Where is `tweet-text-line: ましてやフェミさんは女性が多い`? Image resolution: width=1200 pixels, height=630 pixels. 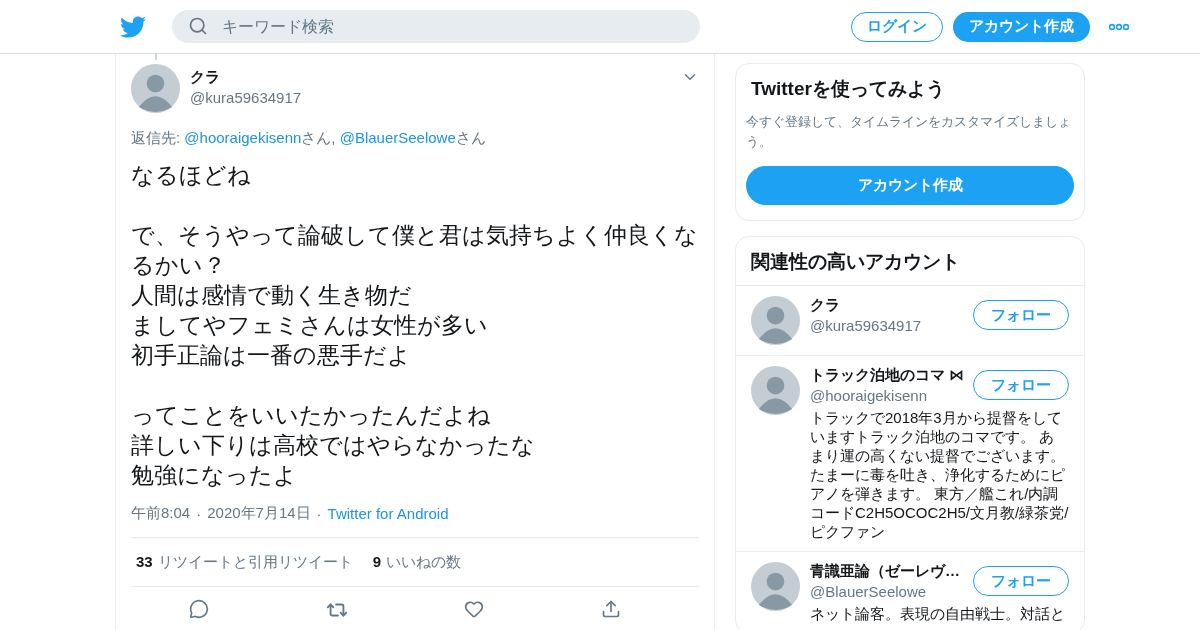 tweet-text-line: ましてやフェミさんは女性が多い is located at coordinates (310, 325).